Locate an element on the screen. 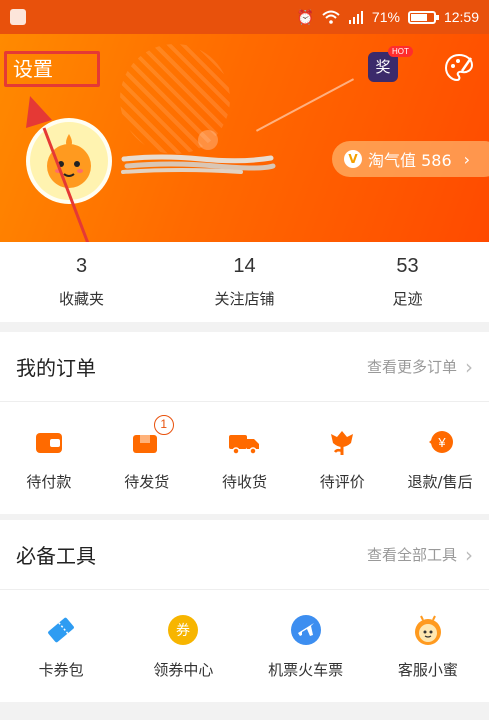  stat-label: 足迹 is located at coordinates (407, 299).